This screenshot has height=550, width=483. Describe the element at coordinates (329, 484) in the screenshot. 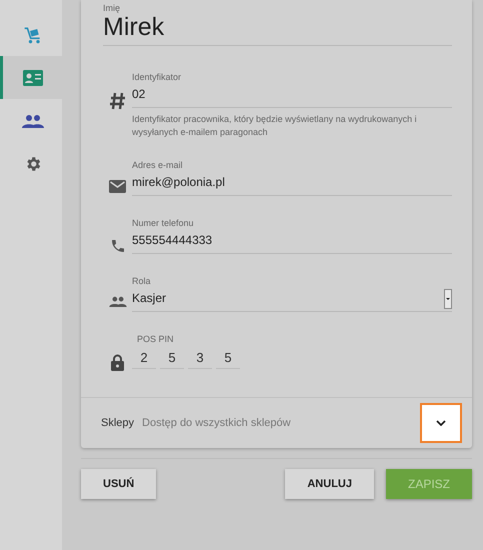

I see `cancel-button: ANULUJ` at that location.